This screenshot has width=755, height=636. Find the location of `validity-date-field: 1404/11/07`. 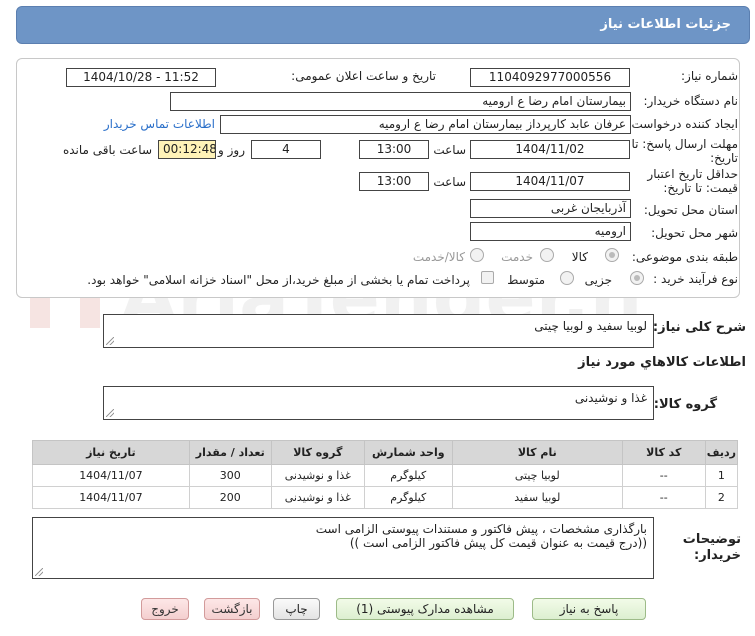

validity-date-field: 1404/11/07 is located at coordinates (550, 181).